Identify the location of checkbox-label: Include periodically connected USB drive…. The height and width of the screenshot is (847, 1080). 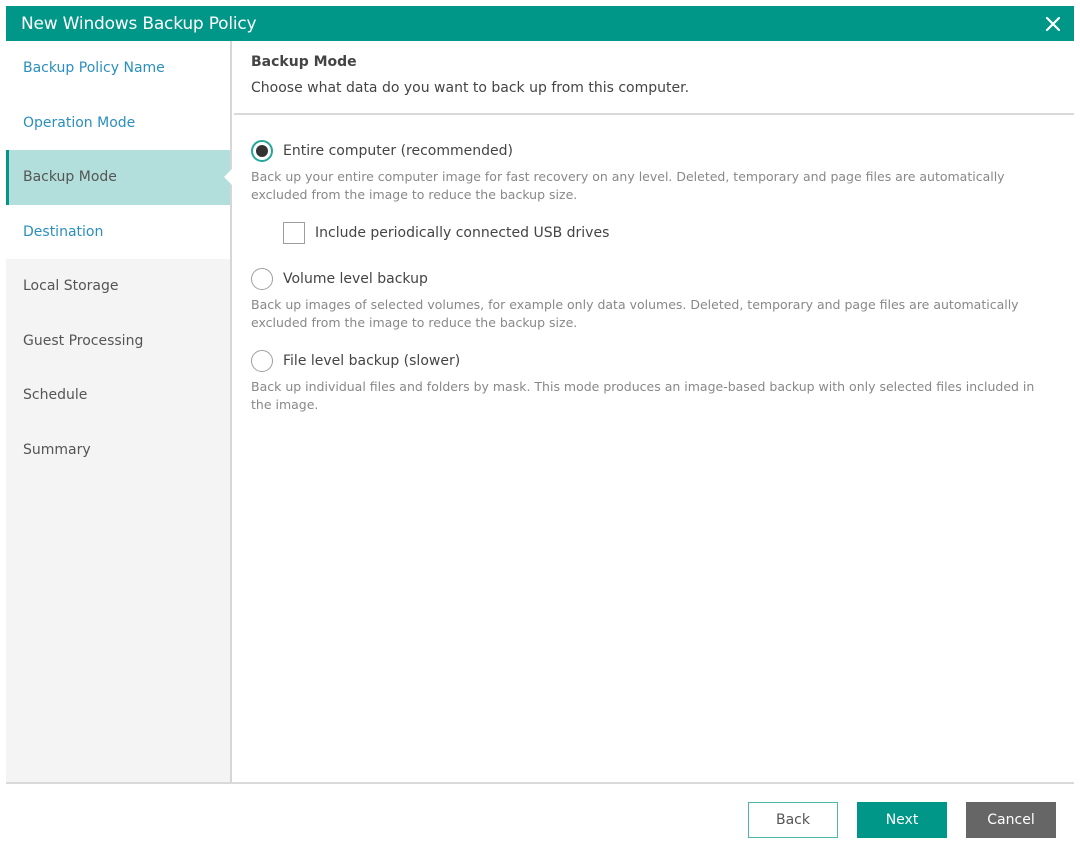
(462, 233).